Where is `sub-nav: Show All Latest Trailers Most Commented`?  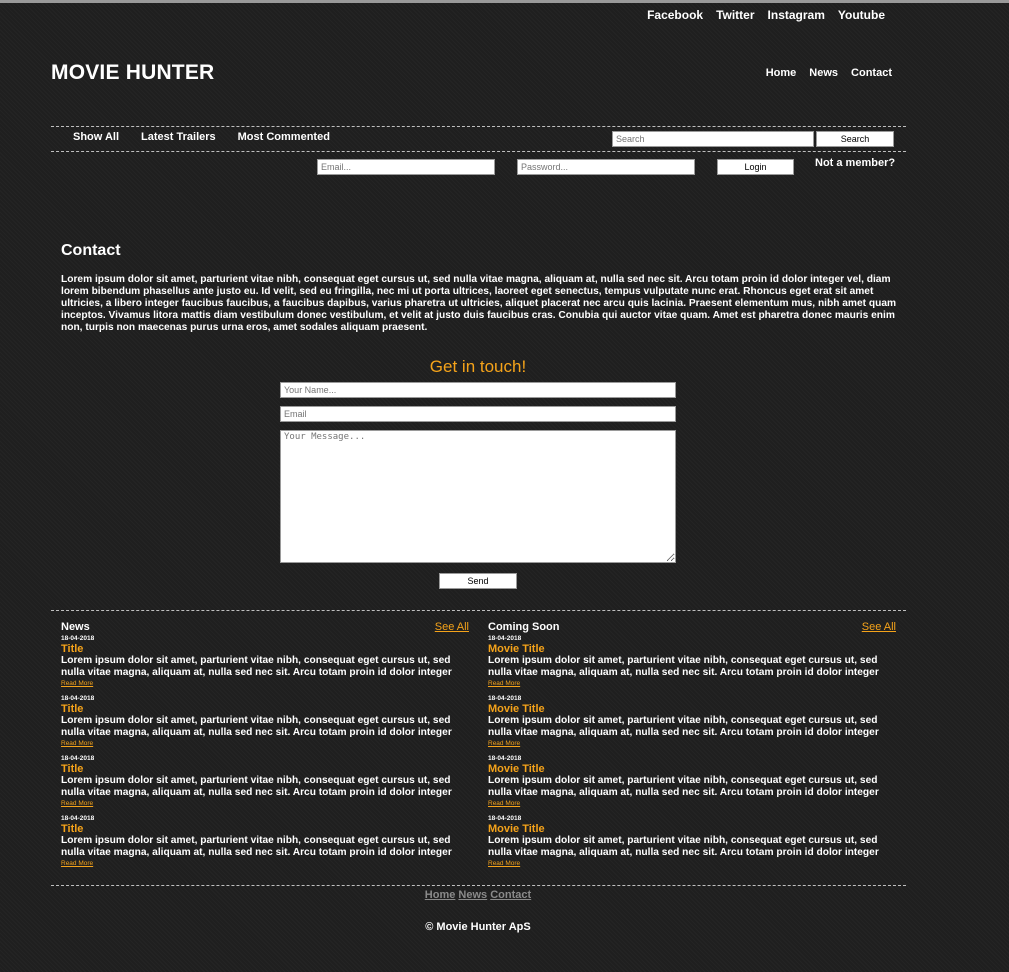
sub-nav: Show All Latest Trailers Most Commented is located at coordinates (201, 137).